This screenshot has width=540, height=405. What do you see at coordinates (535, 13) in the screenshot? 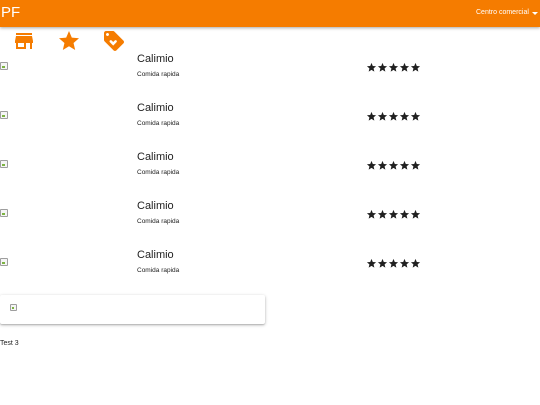
I see `caret-down-icon` at bounding box center [535, 13].